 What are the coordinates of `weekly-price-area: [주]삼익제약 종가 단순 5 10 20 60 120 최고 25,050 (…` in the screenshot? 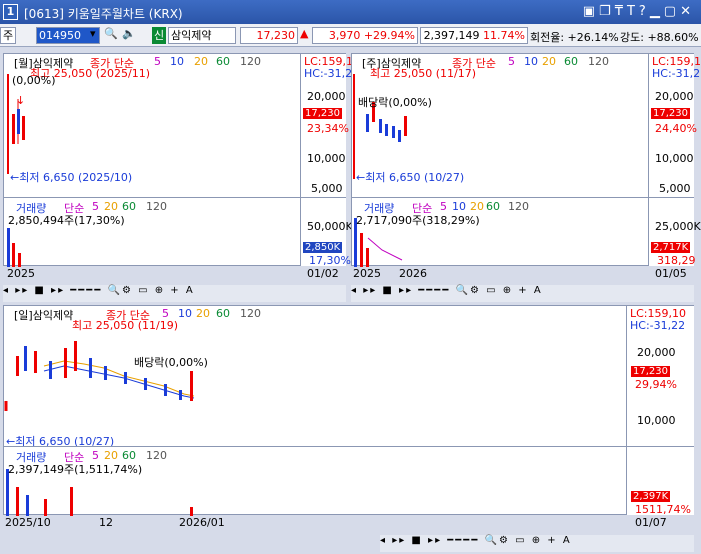 It's located at (500, 125).